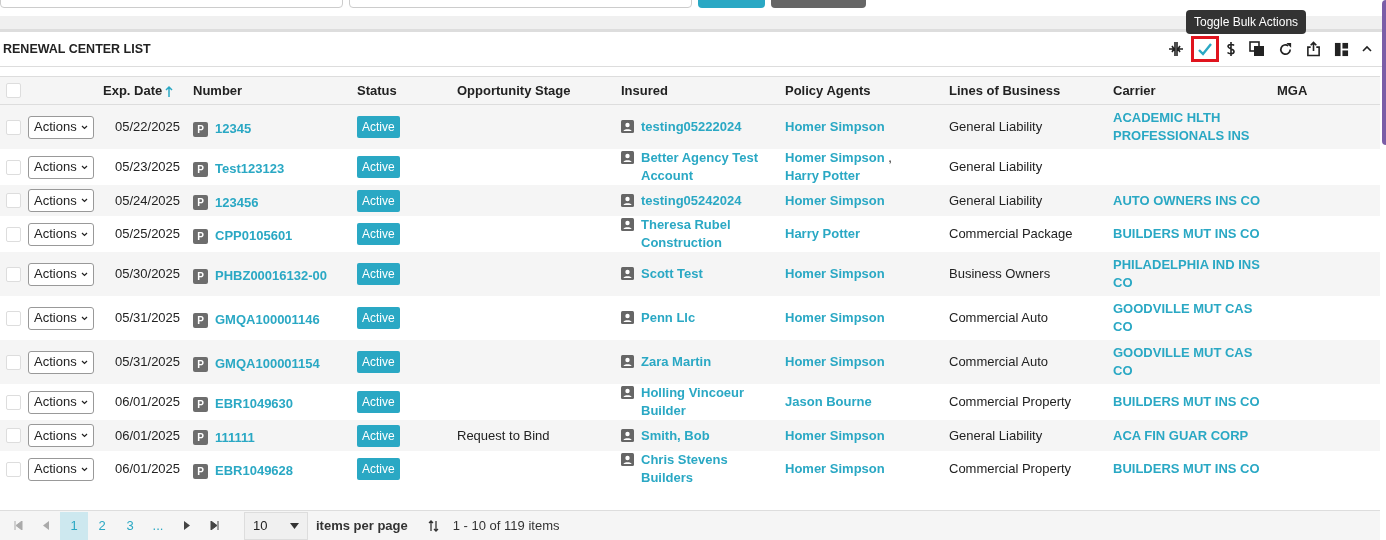  What do you see at coordinates (828, 401) in the screenshot?
I see `agent-link: Jason Bourne` at bounding box center [828, 401].